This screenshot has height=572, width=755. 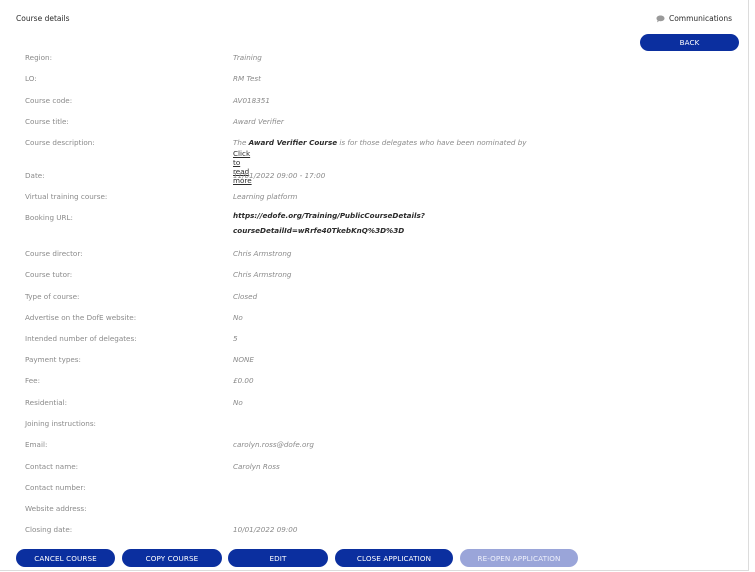 I want to click on label-website-address: Website address:, so click(x=56, y=508).